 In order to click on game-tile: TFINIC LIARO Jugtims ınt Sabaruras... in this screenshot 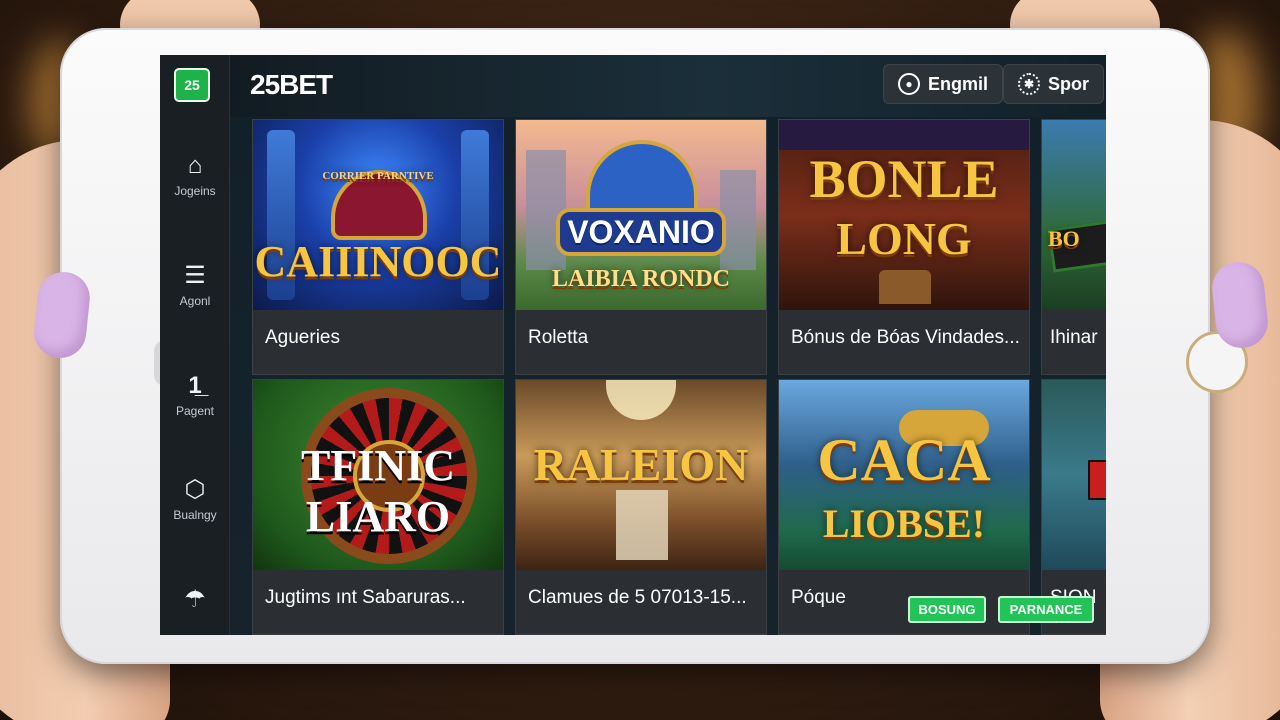, I will do `click(378, 507)`.